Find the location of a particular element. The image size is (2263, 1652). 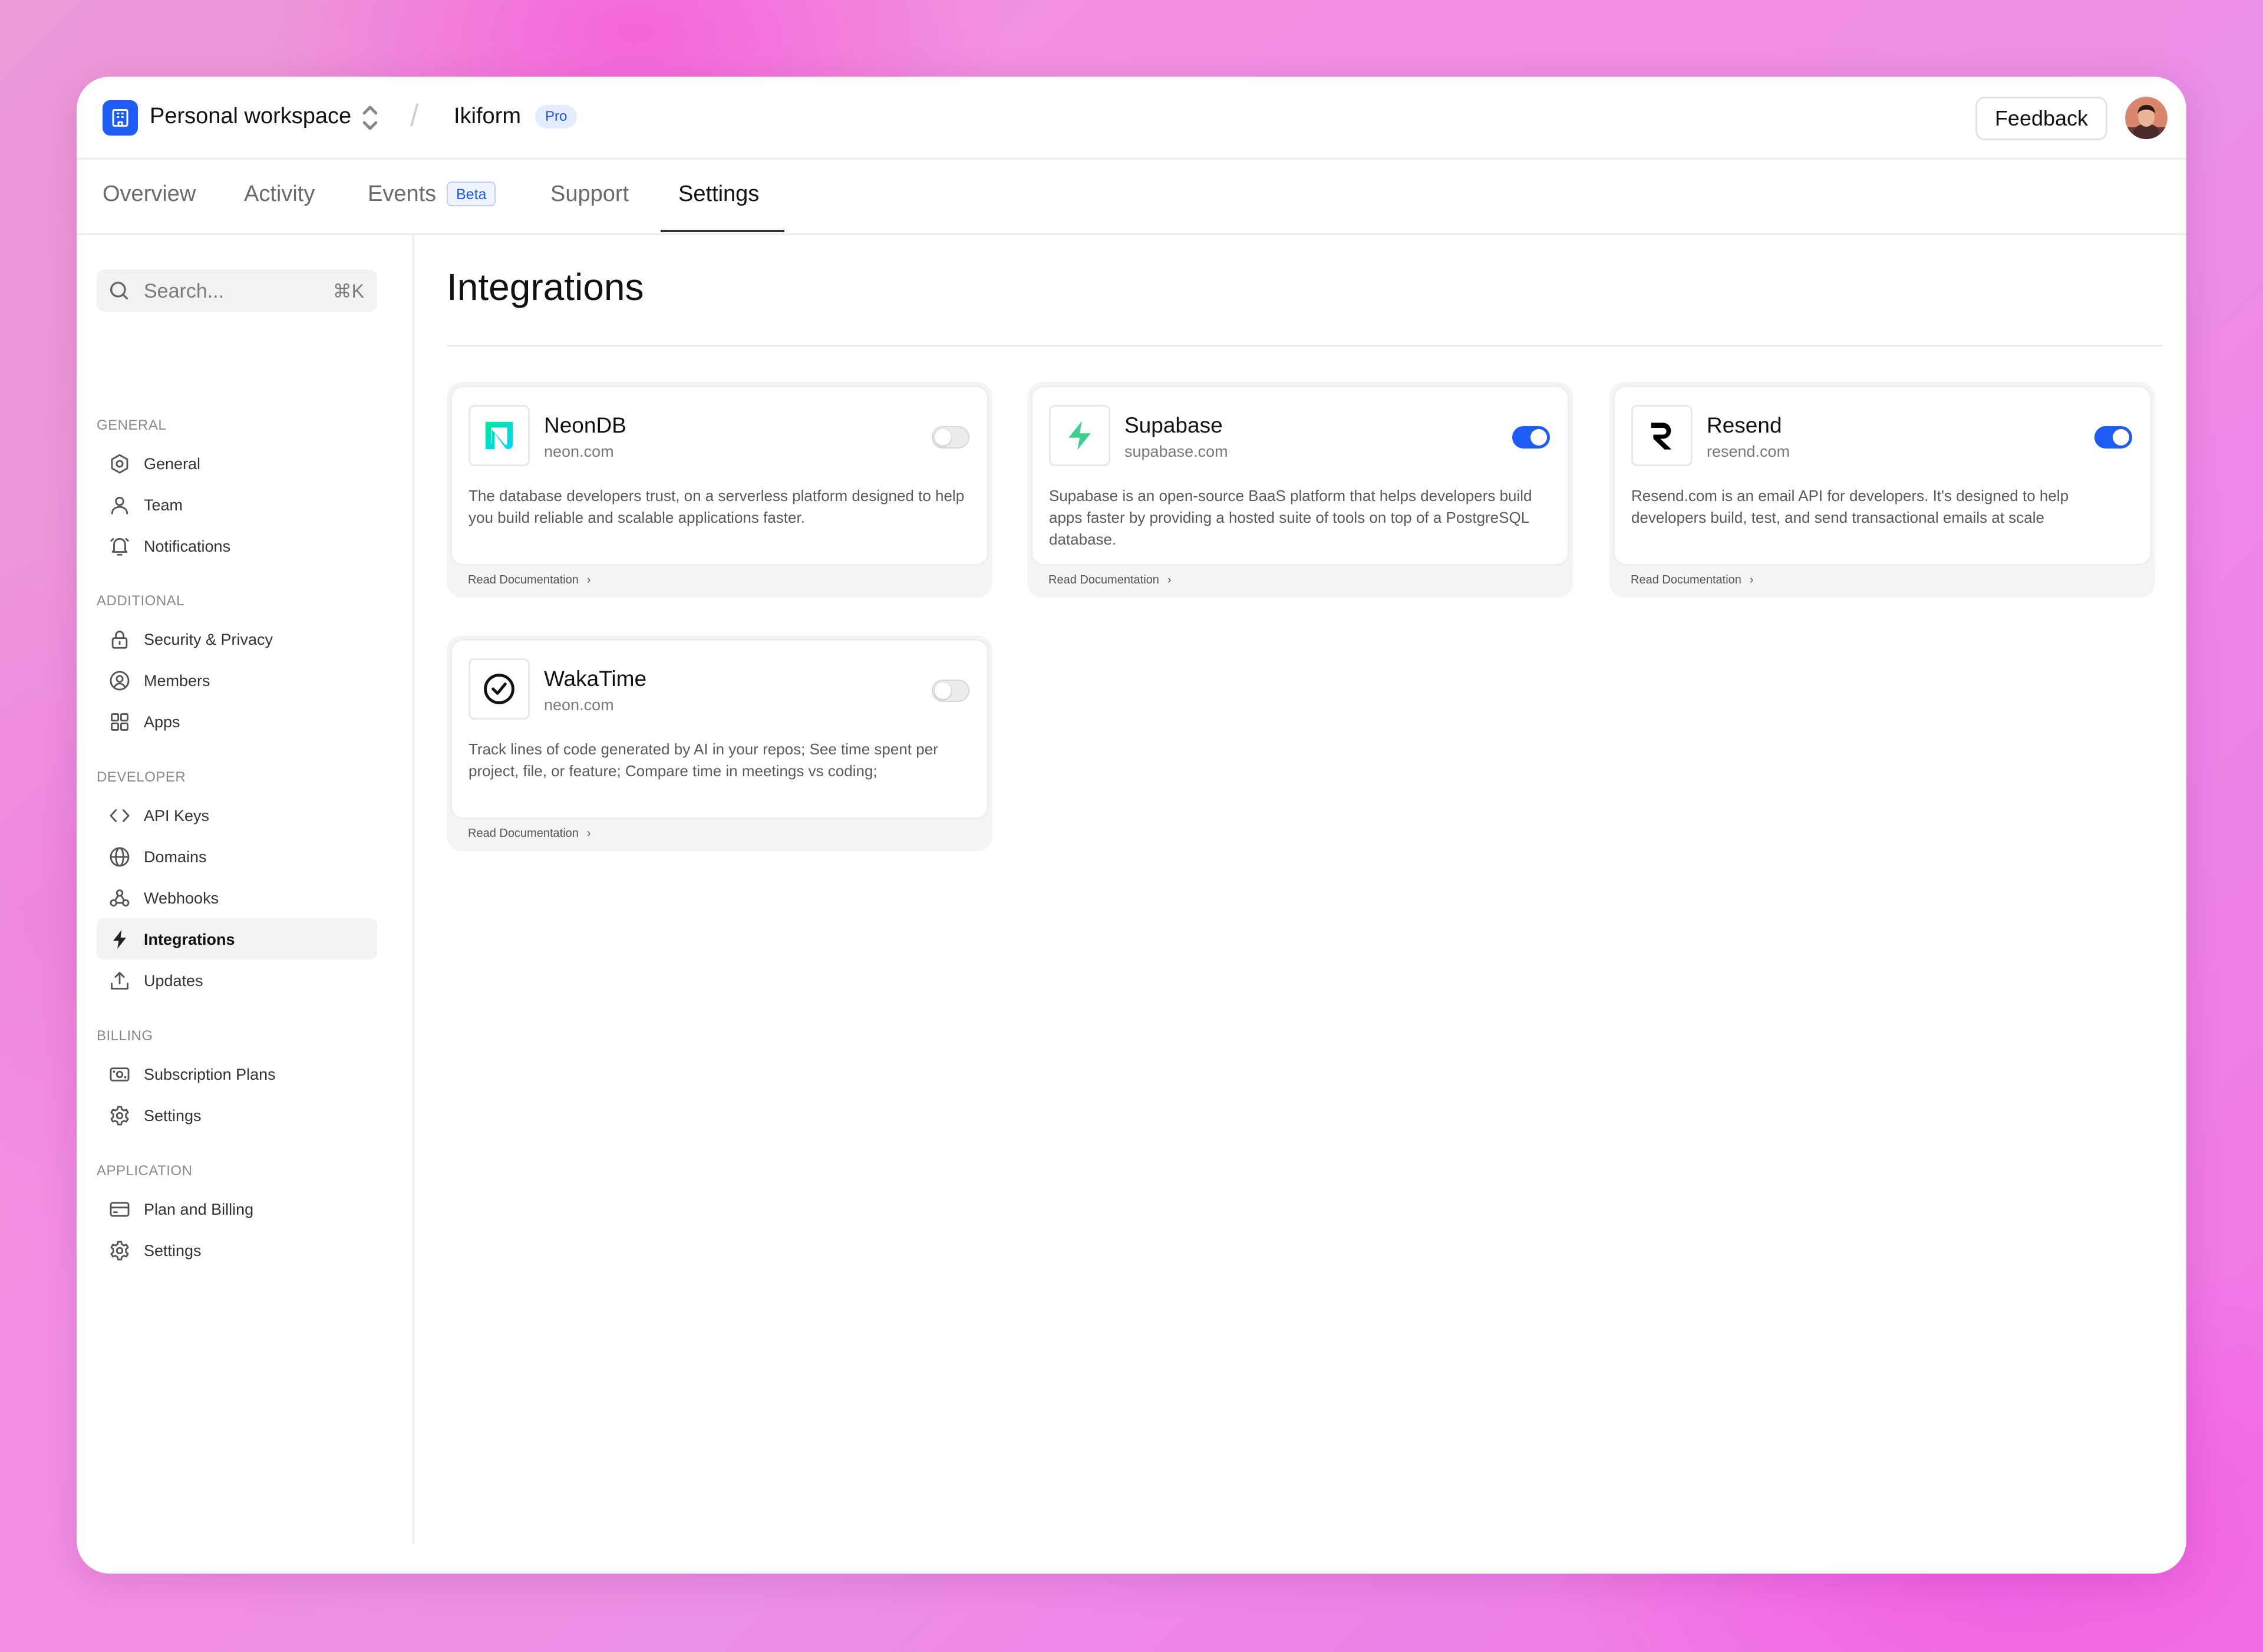

tab-settings: Settings is located at coordinates (718, 194).